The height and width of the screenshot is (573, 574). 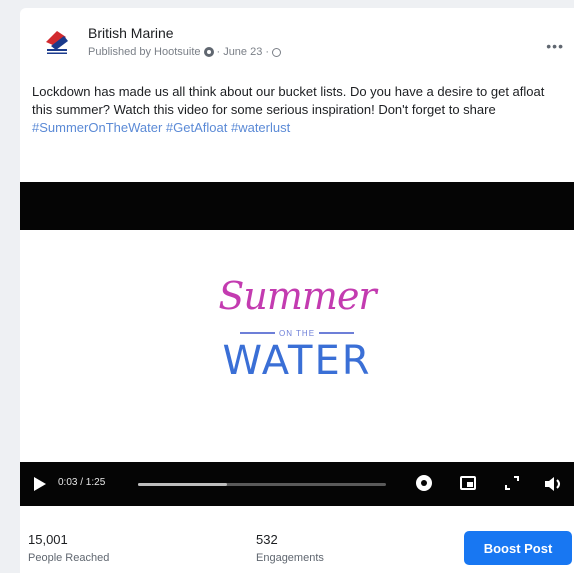 What do you see at coordinates (518, 548) in the screenshot?
I see `boost-post-button: Boost Post` at bounding box center [518, 548].